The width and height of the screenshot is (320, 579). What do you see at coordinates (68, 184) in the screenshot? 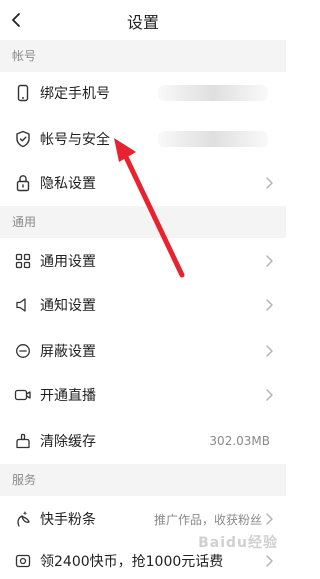
I see `row-label: 隐私设置` at bounding box center [68, 184].